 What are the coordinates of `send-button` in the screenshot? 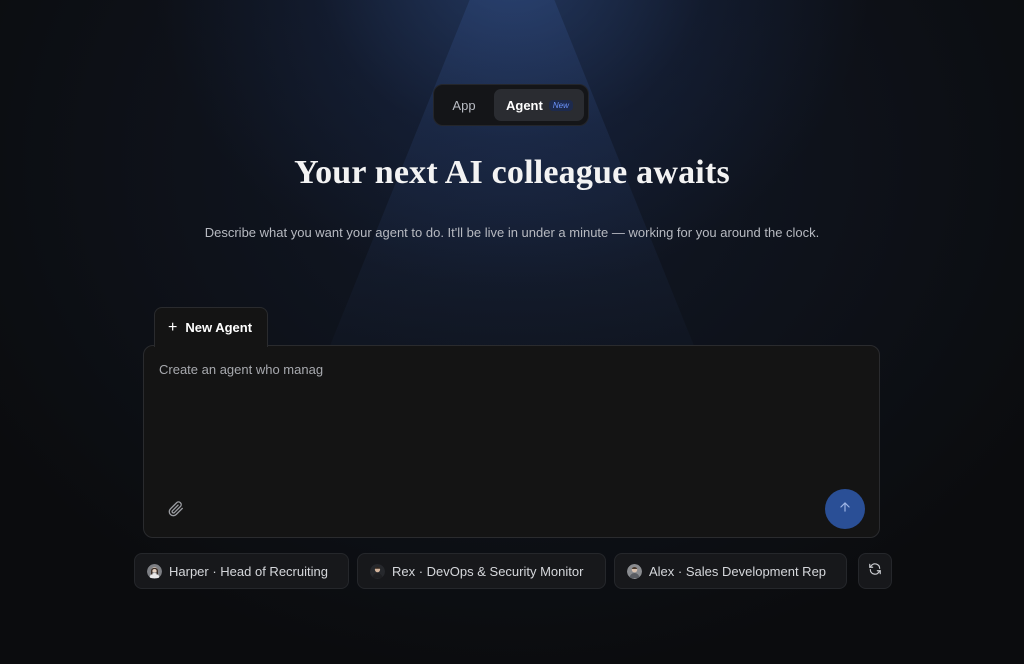 It's located at (845, 509).